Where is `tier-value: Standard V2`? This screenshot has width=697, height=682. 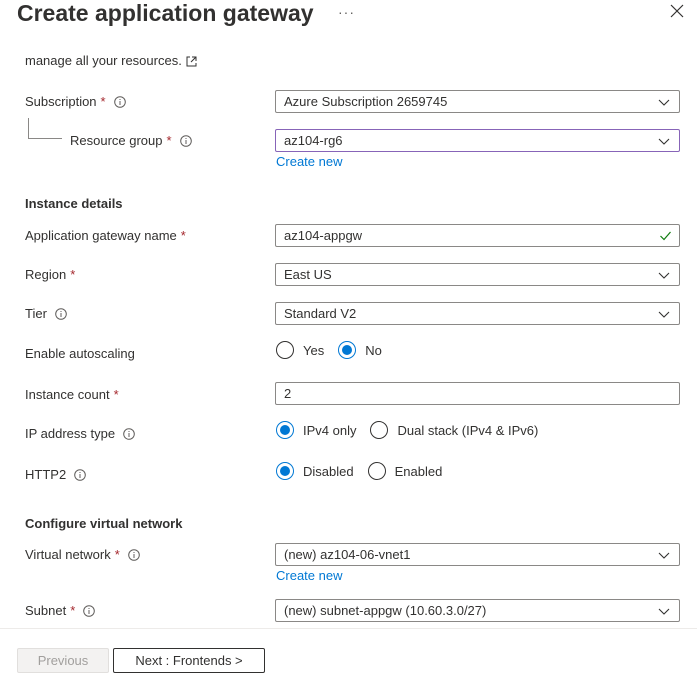 tier-value: Standard V2 is located at coordinates (320, 313).